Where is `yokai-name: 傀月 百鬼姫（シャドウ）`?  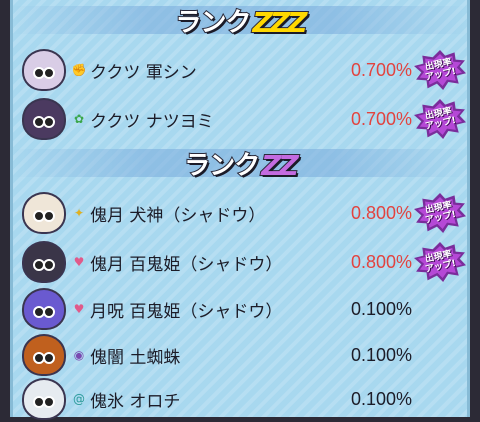
yokai-name: 傀月 百鬼姫（シャドウ） is located at coordinates (186, 264).